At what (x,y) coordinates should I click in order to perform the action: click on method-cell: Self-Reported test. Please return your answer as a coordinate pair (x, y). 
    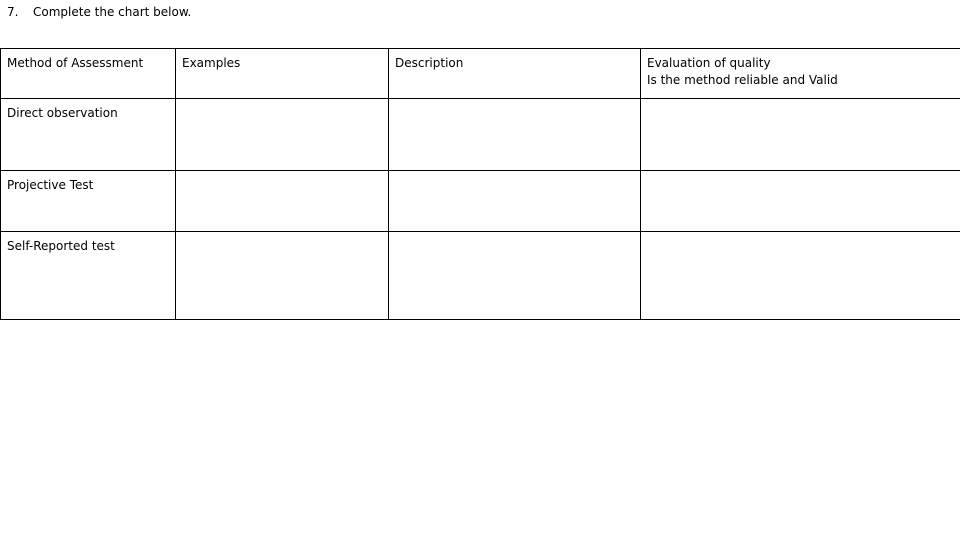
    Looking at the image, I should click on (88, 275).